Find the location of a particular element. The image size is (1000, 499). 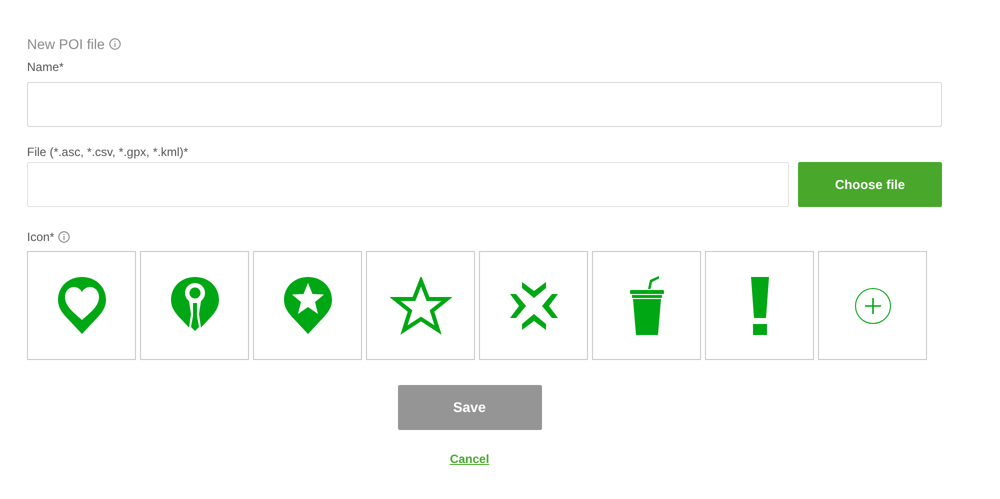

name-field is located at coordinates (484, 104).